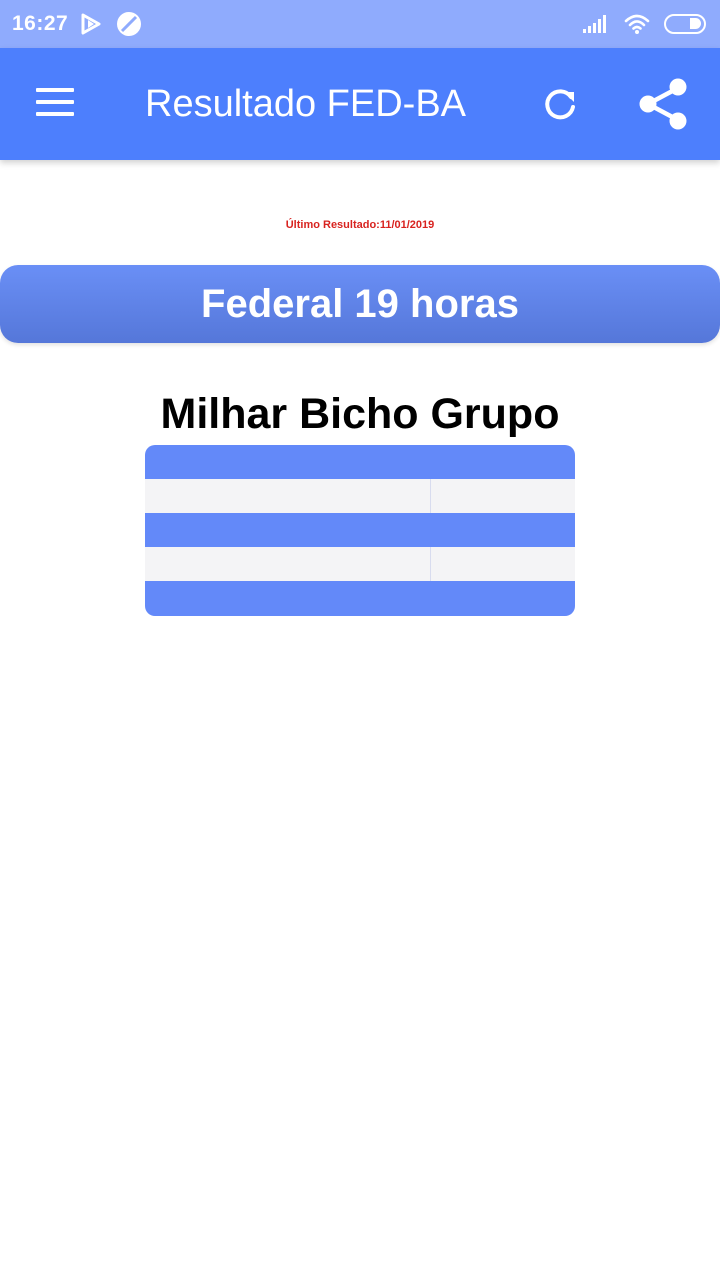 The height and width of the screenshot is (1280, 720). Describe the element at coordinates (560, 104) in the screenshot. I see `refresh-icon` at that location.